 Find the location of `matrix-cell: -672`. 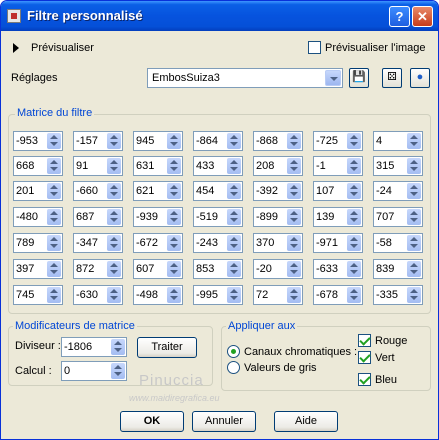

matrix-cell: -672 is located at coordinates (158, 243).